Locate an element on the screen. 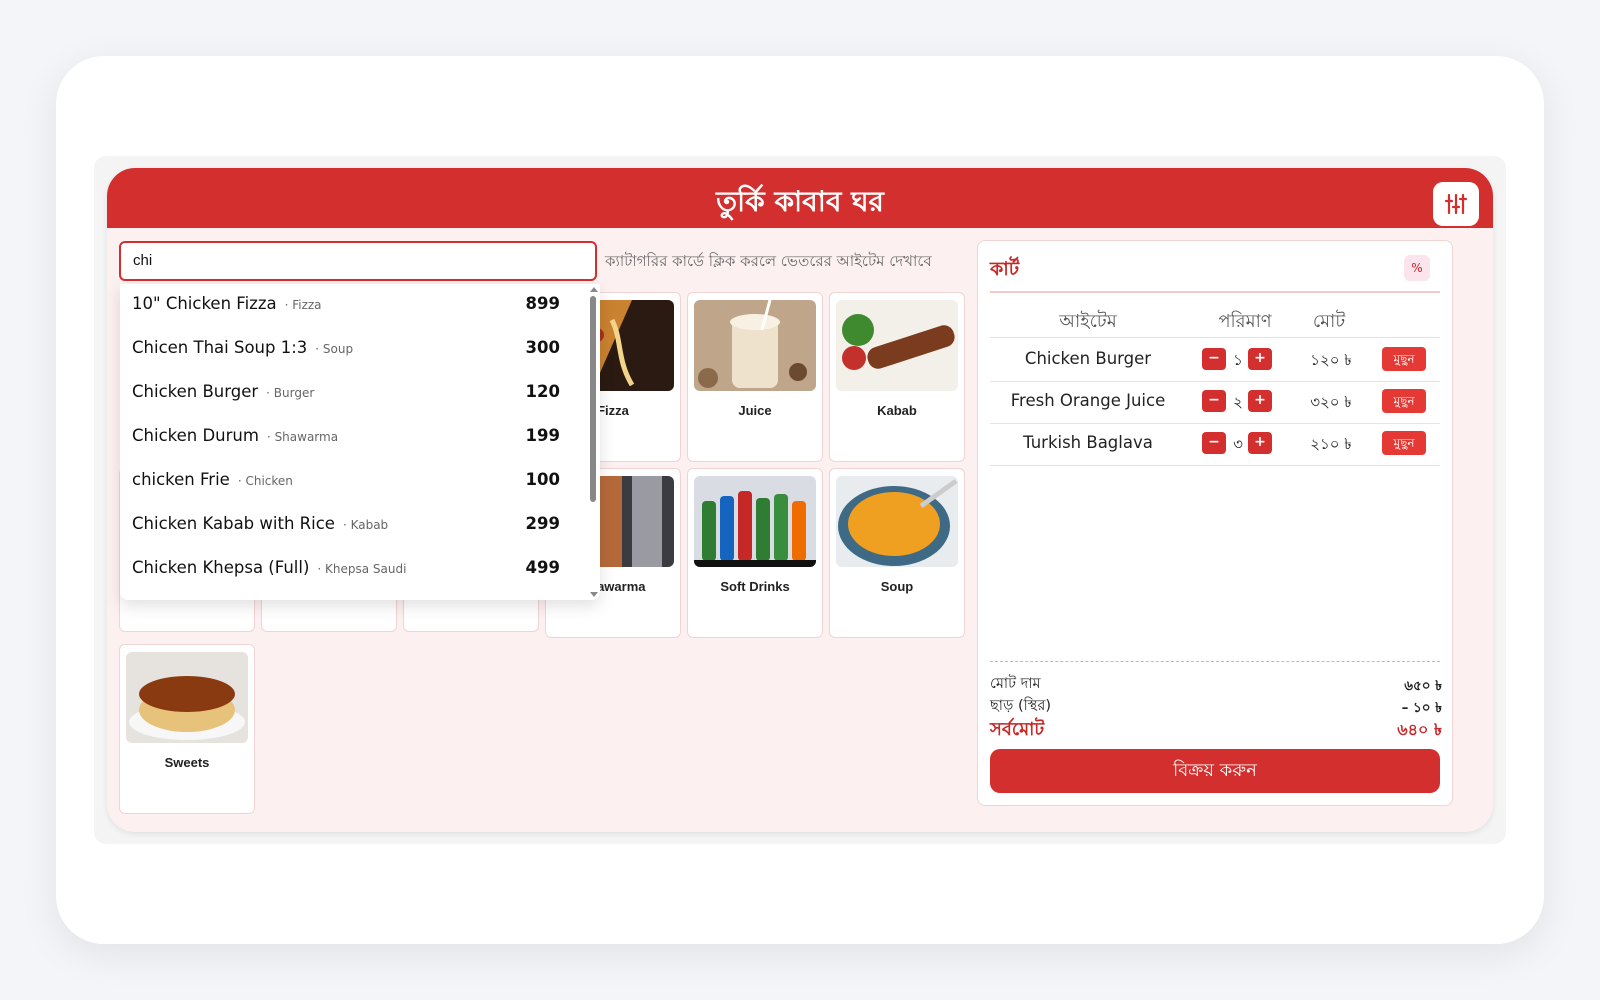  suggestion-name: Chicen Thai Soup 1:3 is located at coordinates (220, 347).